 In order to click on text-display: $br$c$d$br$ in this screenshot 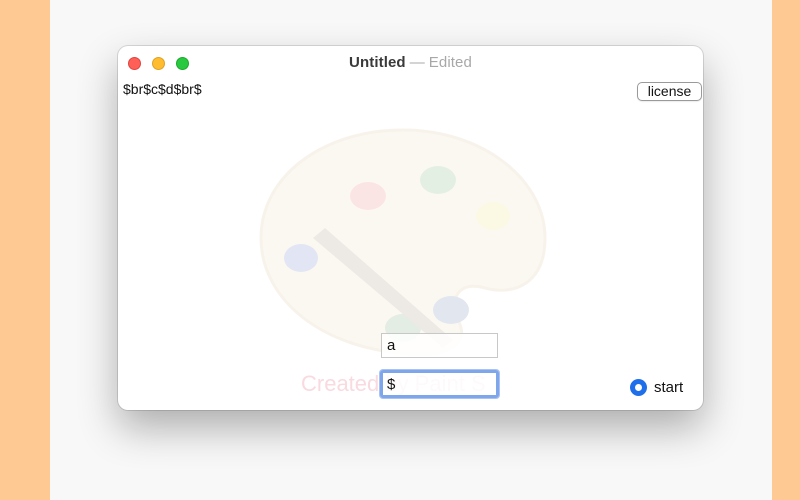, I will do `click(162, 89)`.